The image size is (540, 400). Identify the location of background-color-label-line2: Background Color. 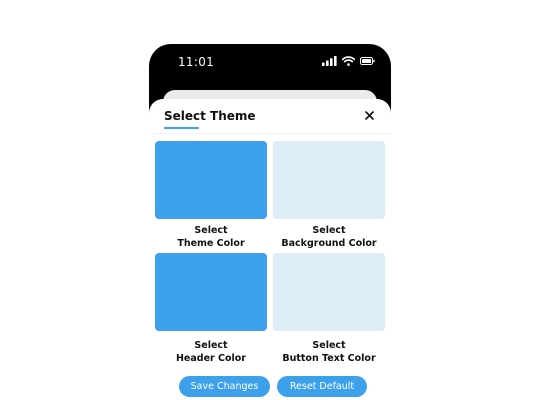
(329, 243).